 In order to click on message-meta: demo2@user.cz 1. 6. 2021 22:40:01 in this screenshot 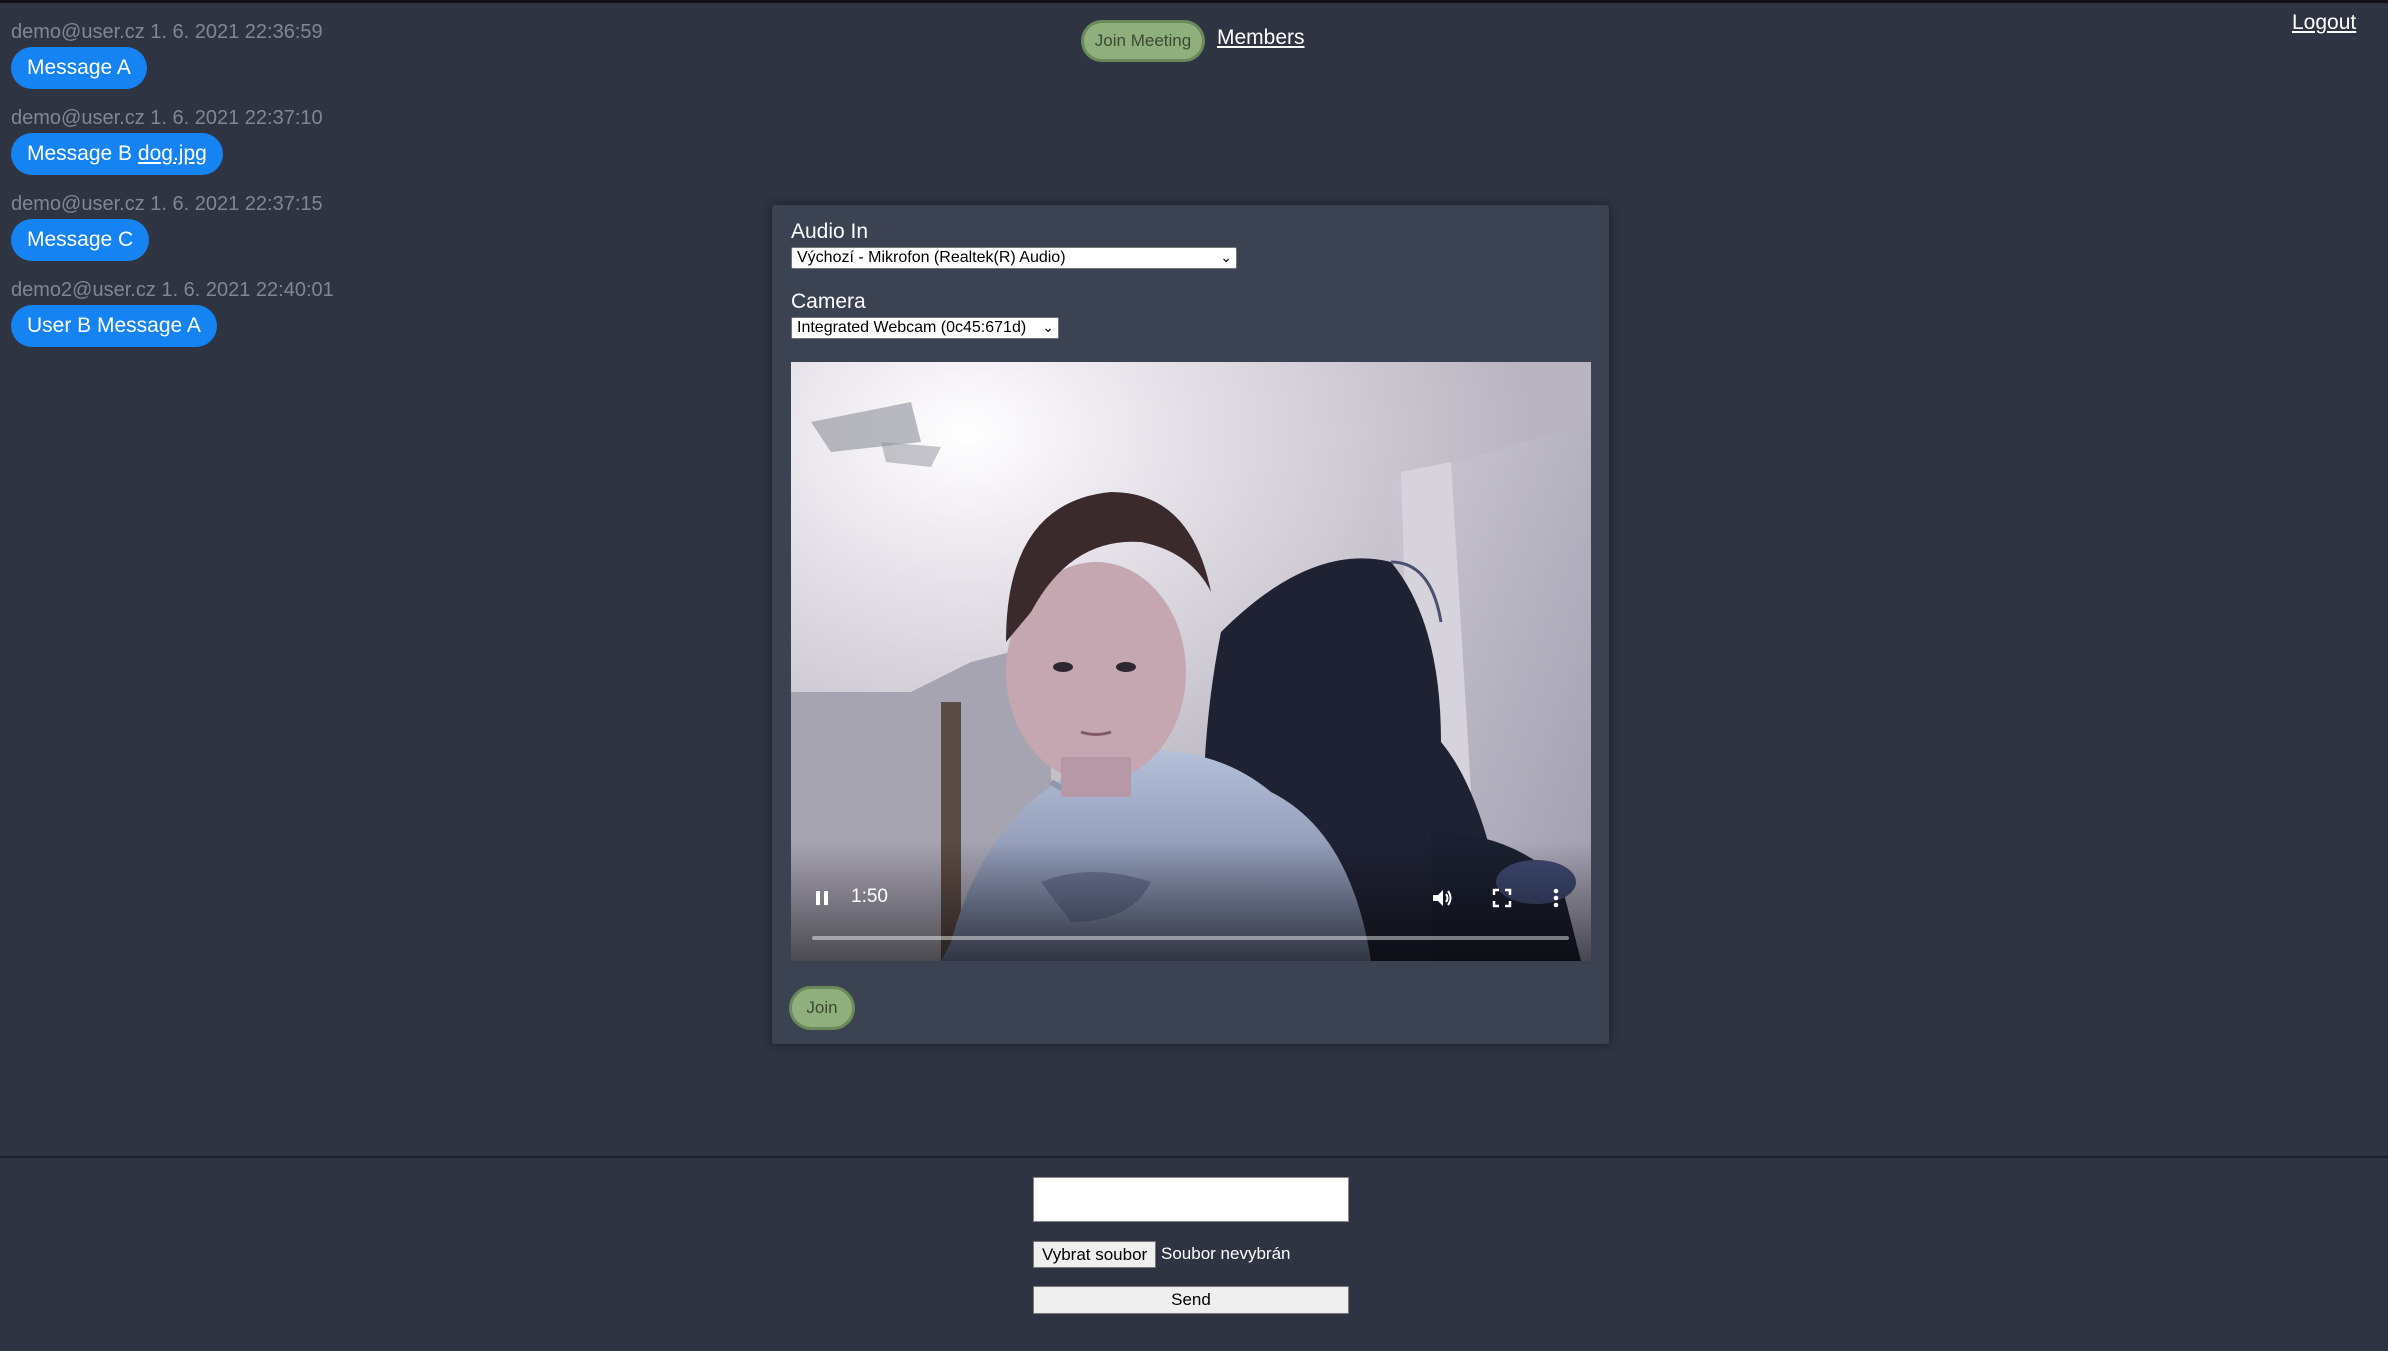, I will do `click(261, 290)`.